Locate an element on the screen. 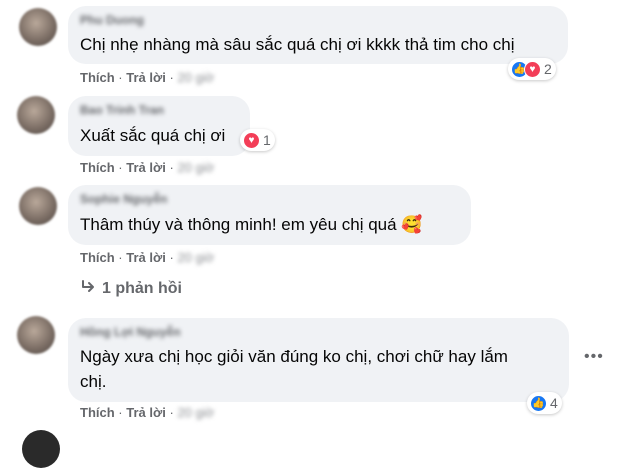 Image resolution: width=621 pixels, height=468 pixels. reply-arrow-icon is located at coordinates (88, 286).